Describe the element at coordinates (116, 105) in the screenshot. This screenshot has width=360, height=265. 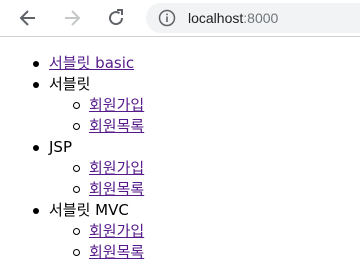
I see `link-servlet-join: 회원가입` at that location.